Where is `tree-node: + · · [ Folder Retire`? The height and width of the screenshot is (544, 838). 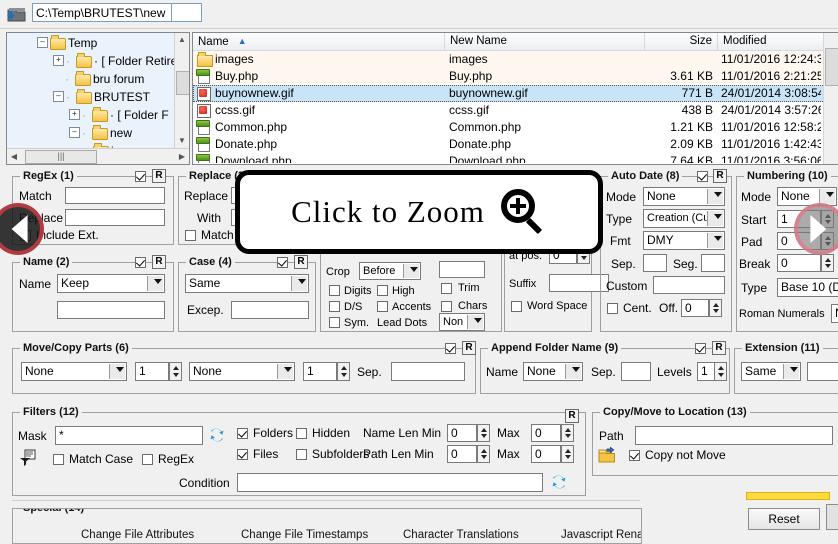 tree-node: + · · [ Folder Retire is located at coordinates (91, 60).